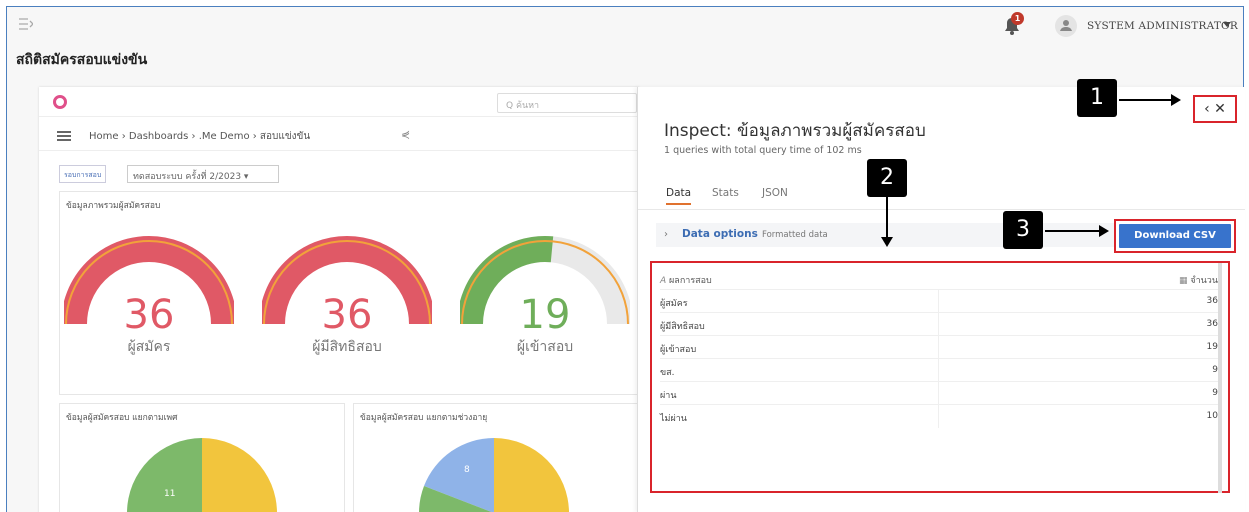 The image size is (1249, 512). What do you see at coordinates (678, 350) in the screenshot?
I see `table-cell-name: ผู้เข้าสอบ` at bounding box center [678, 350].